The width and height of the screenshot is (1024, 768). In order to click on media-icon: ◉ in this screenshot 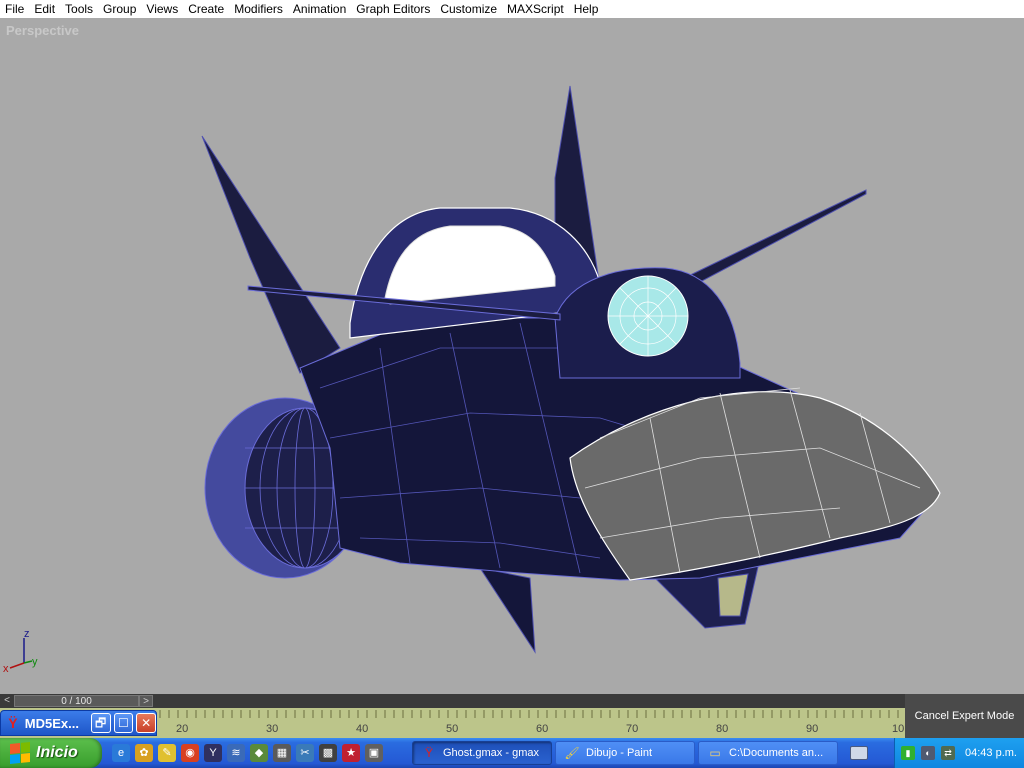, I will do `click(190, 753)`.